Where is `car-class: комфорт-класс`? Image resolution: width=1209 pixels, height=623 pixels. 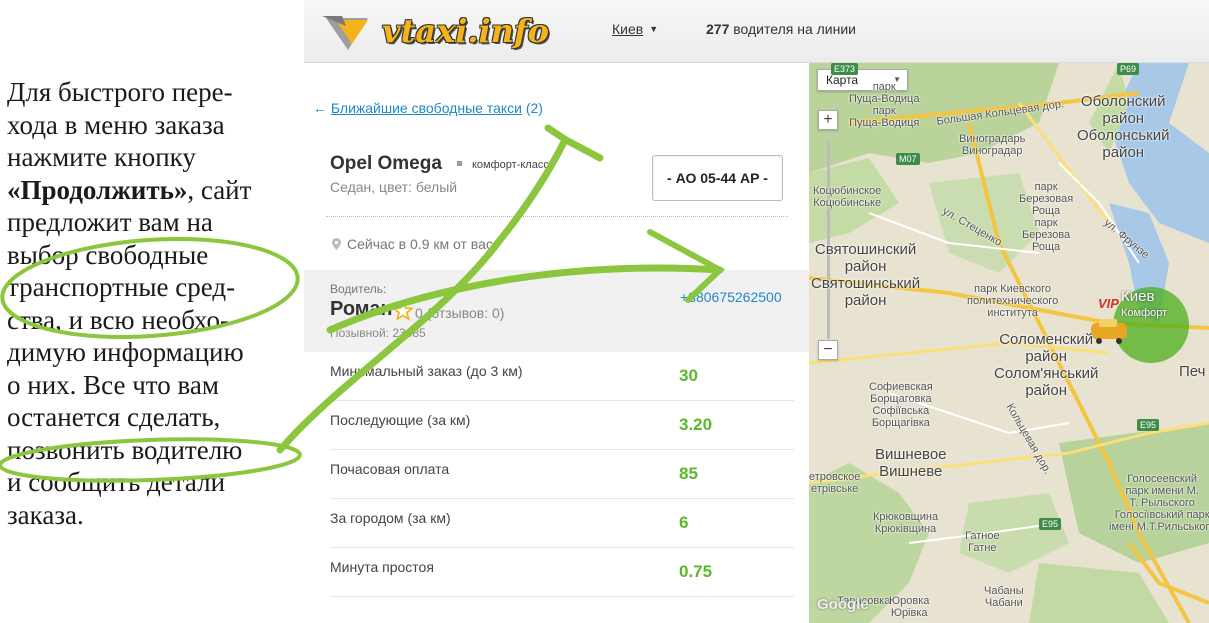
car-class: комфорт-класс is located at coordinates (503, 165).